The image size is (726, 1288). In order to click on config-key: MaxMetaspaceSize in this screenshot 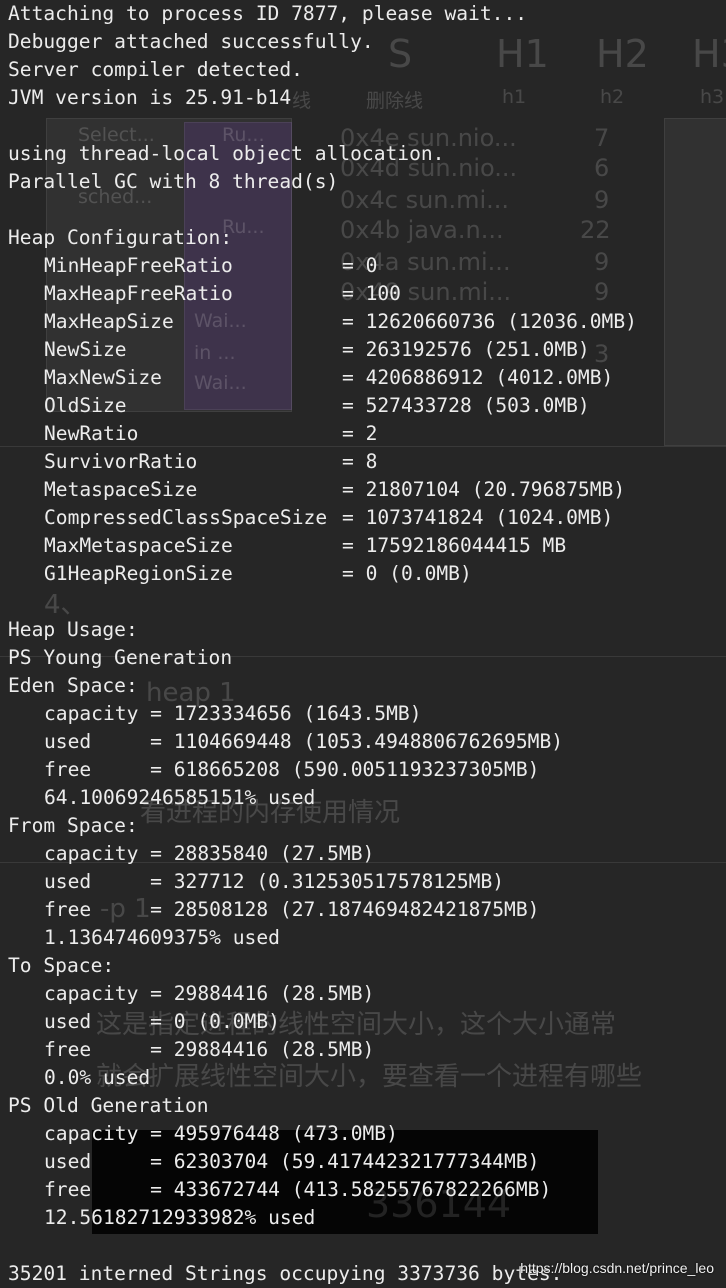, I will do `click(138, 545)`.